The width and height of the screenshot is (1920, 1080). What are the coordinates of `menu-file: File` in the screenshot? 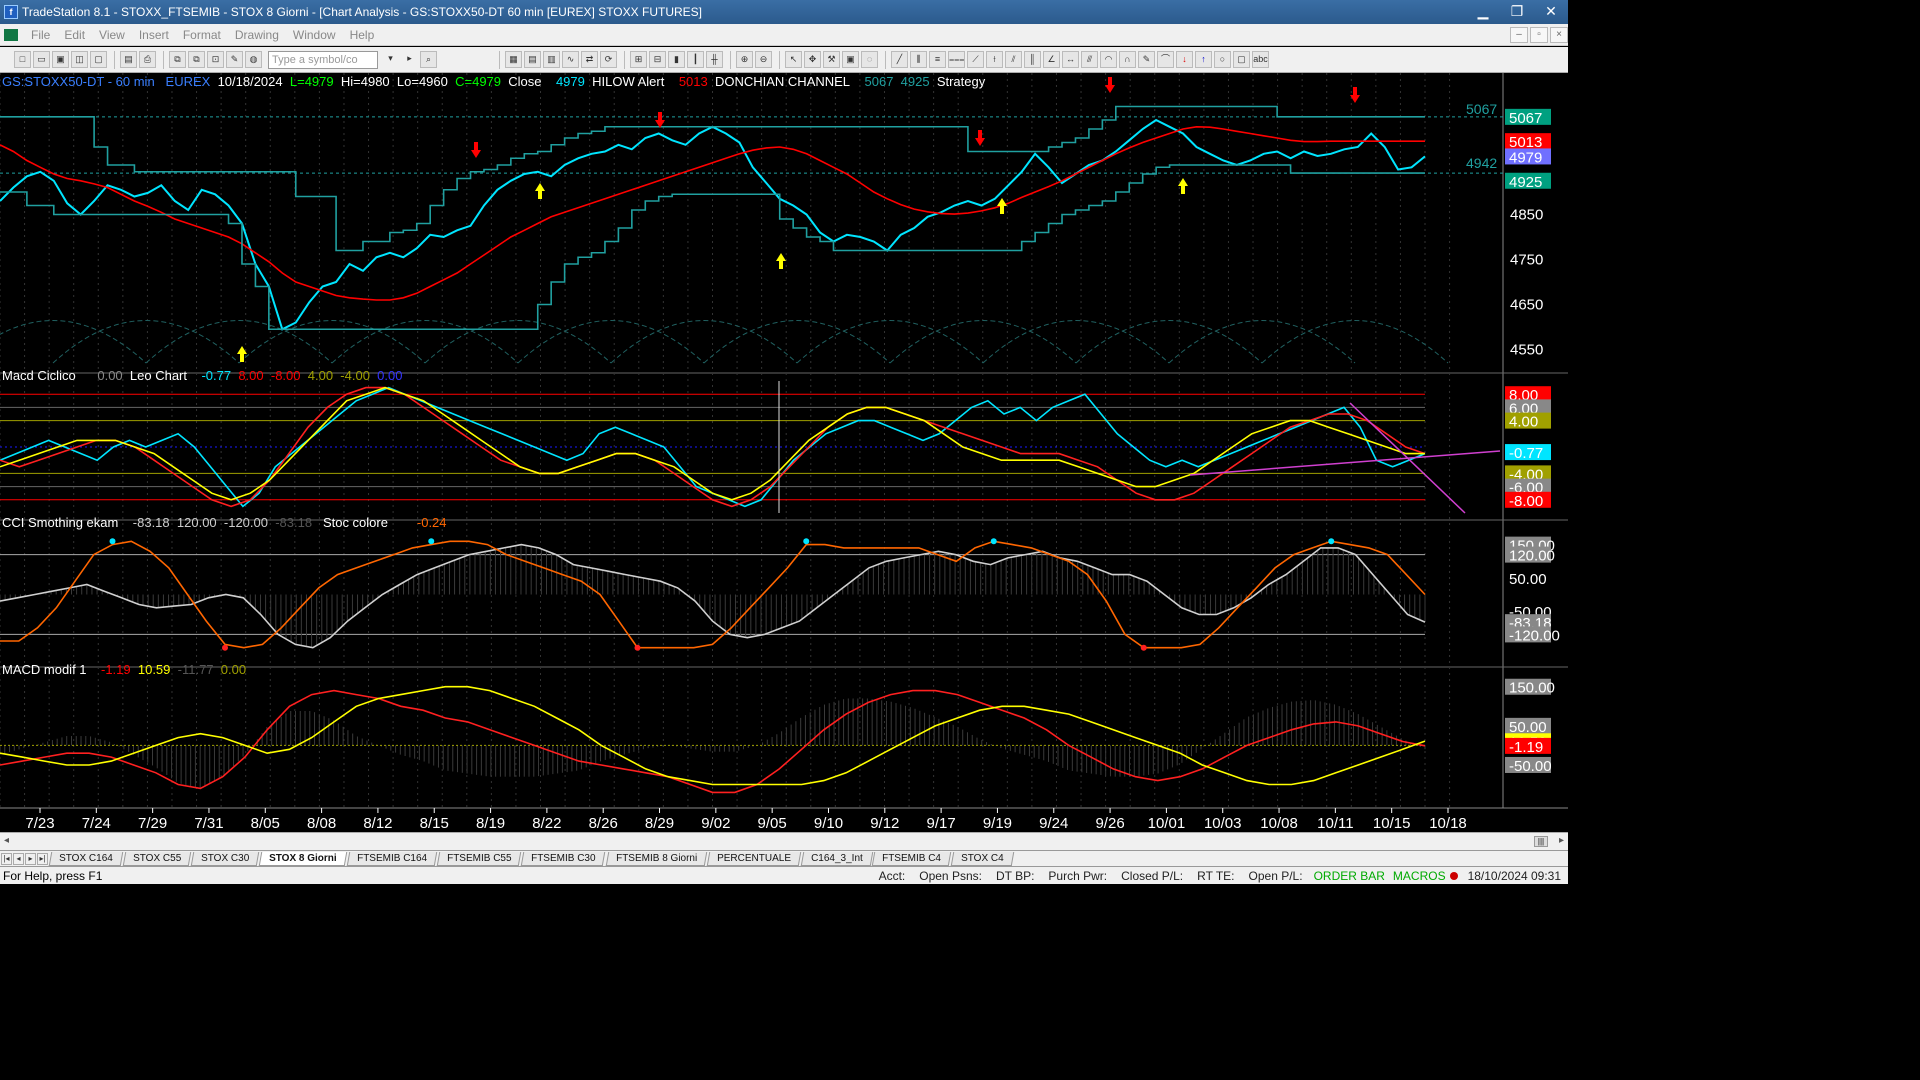 It's located at (40, 35).